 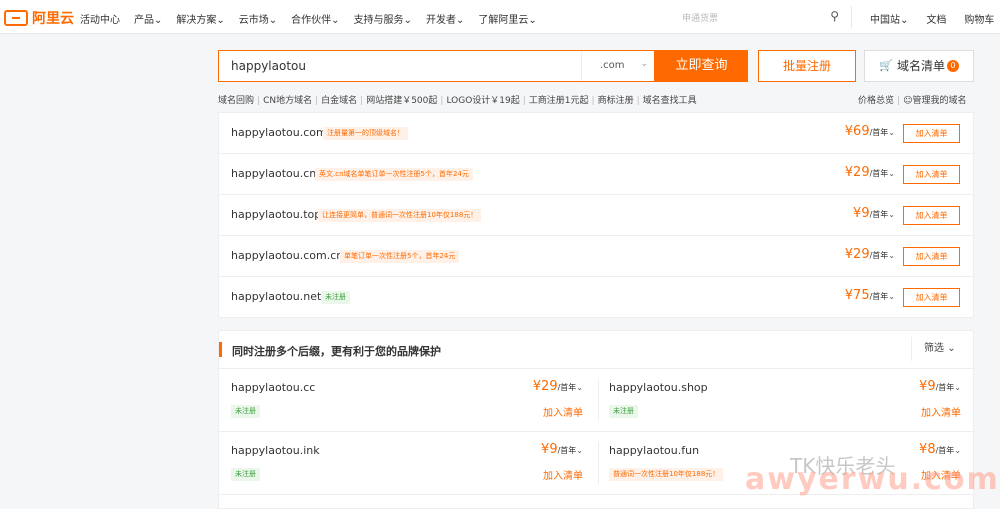 What do you see at coordinates (100, 18) in the screenshot?
I see `nav-item-activity: 活动中心` at bounding box center [100, 18].